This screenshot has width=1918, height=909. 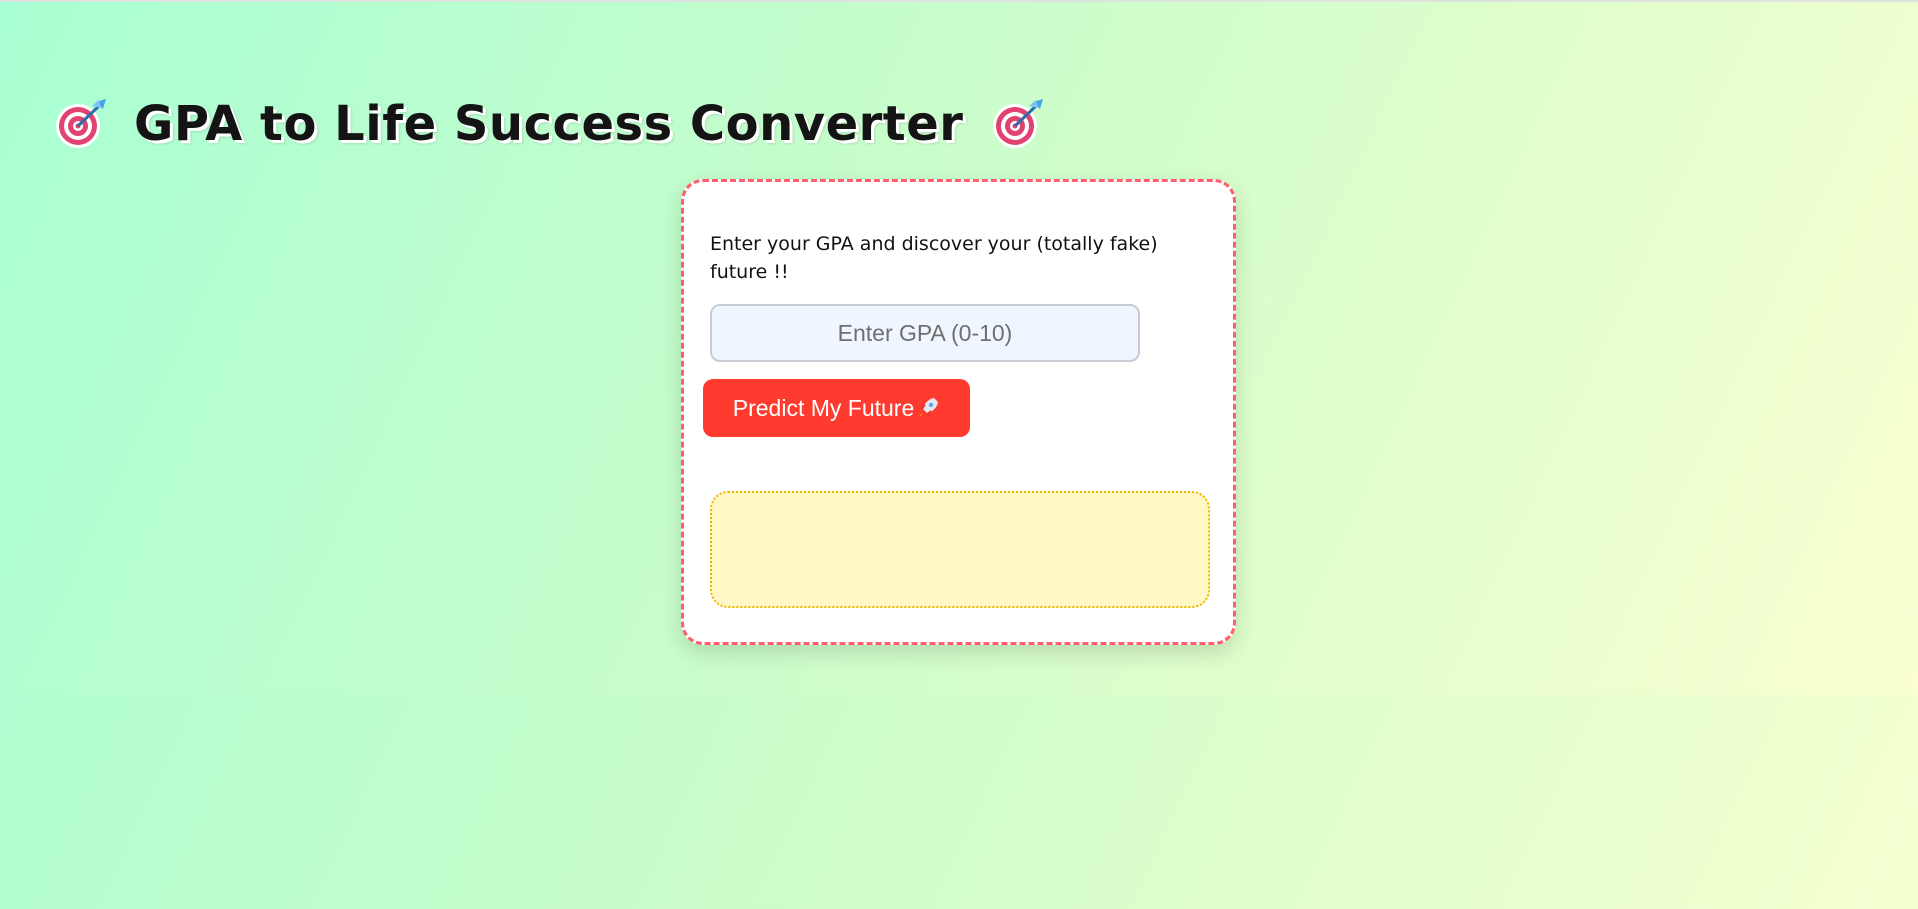 I want to click on predict-button: Predict My Future, so click(x=836, y=408).